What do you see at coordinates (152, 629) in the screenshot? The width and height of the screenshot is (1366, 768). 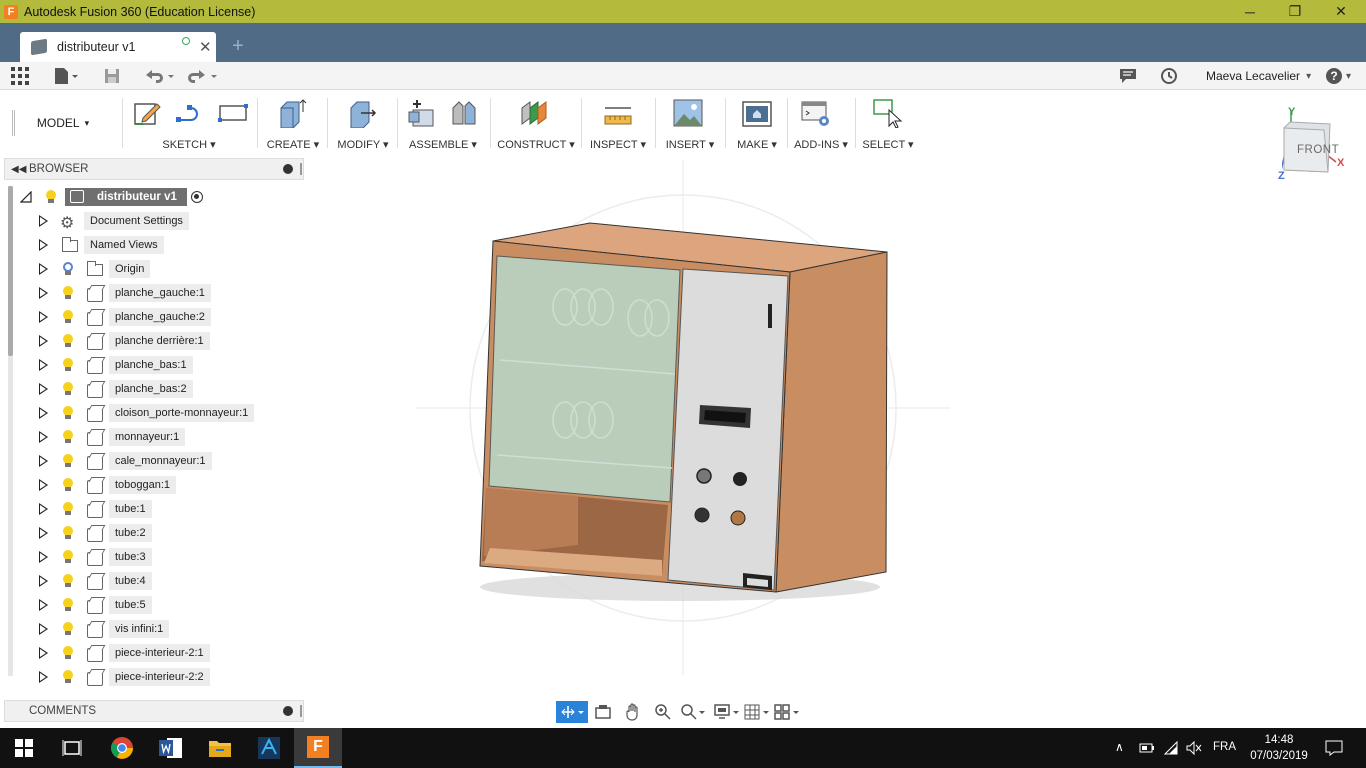 I see `browser-item-component: vis infini:1` at bounding box center [152, 629].